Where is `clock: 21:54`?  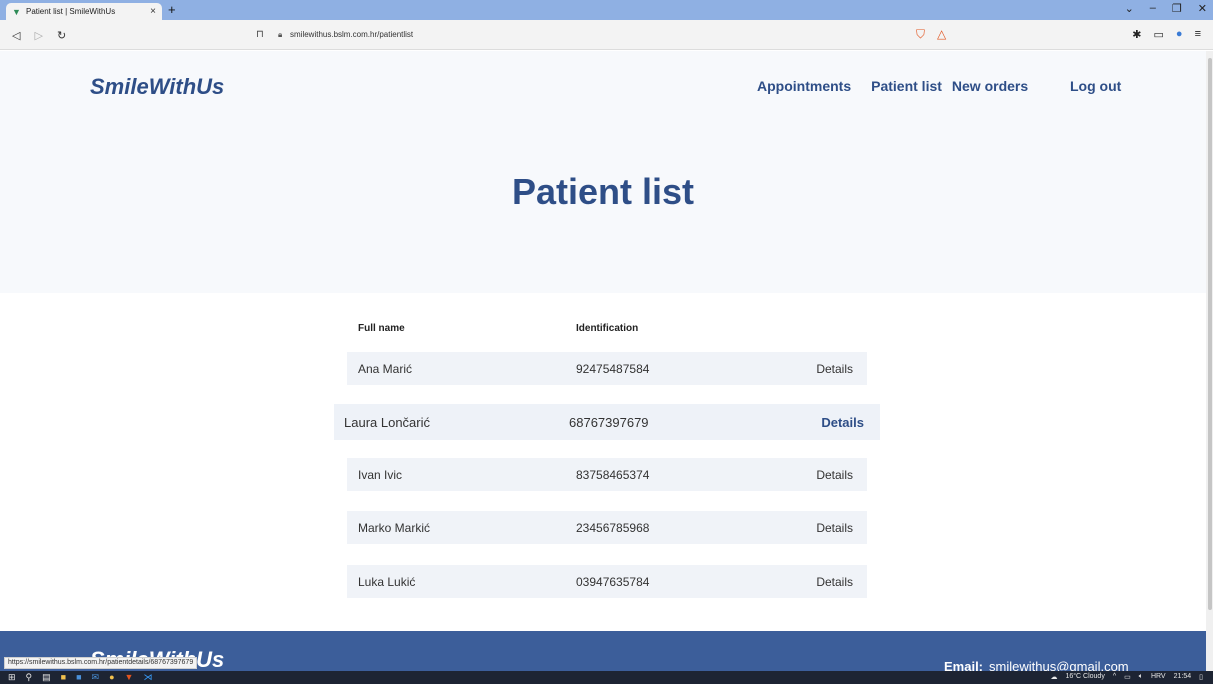
clock: 21:54 is located at coordinates (1183, 677).